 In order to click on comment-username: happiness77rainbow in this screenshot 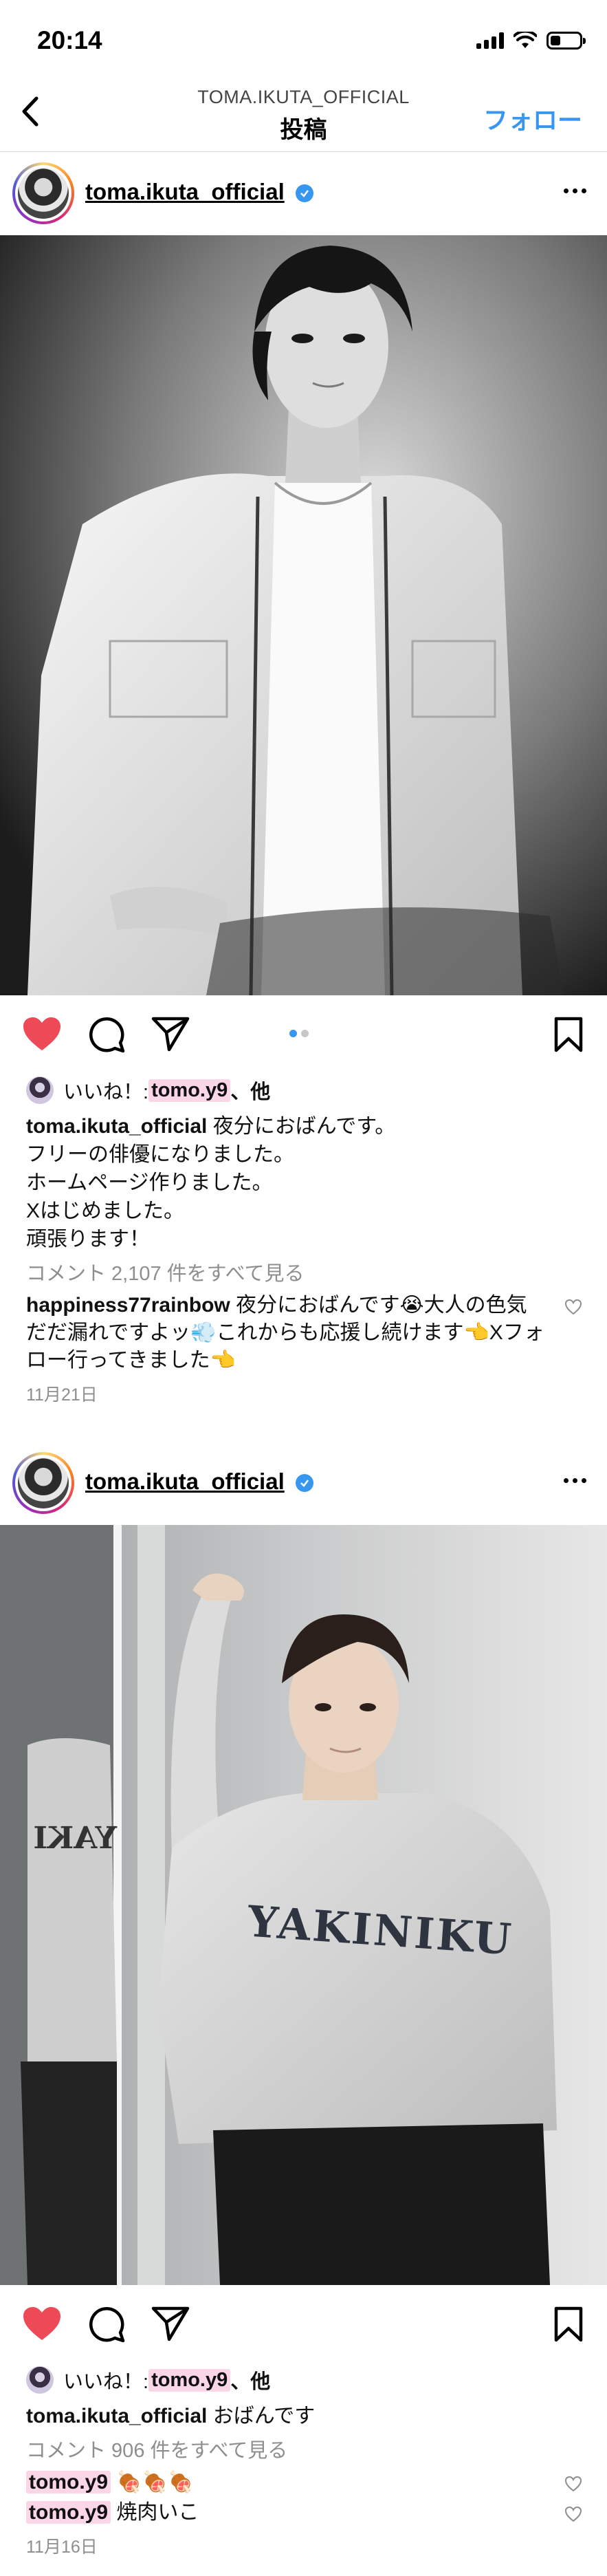, I will do `click(128, 1305)`.